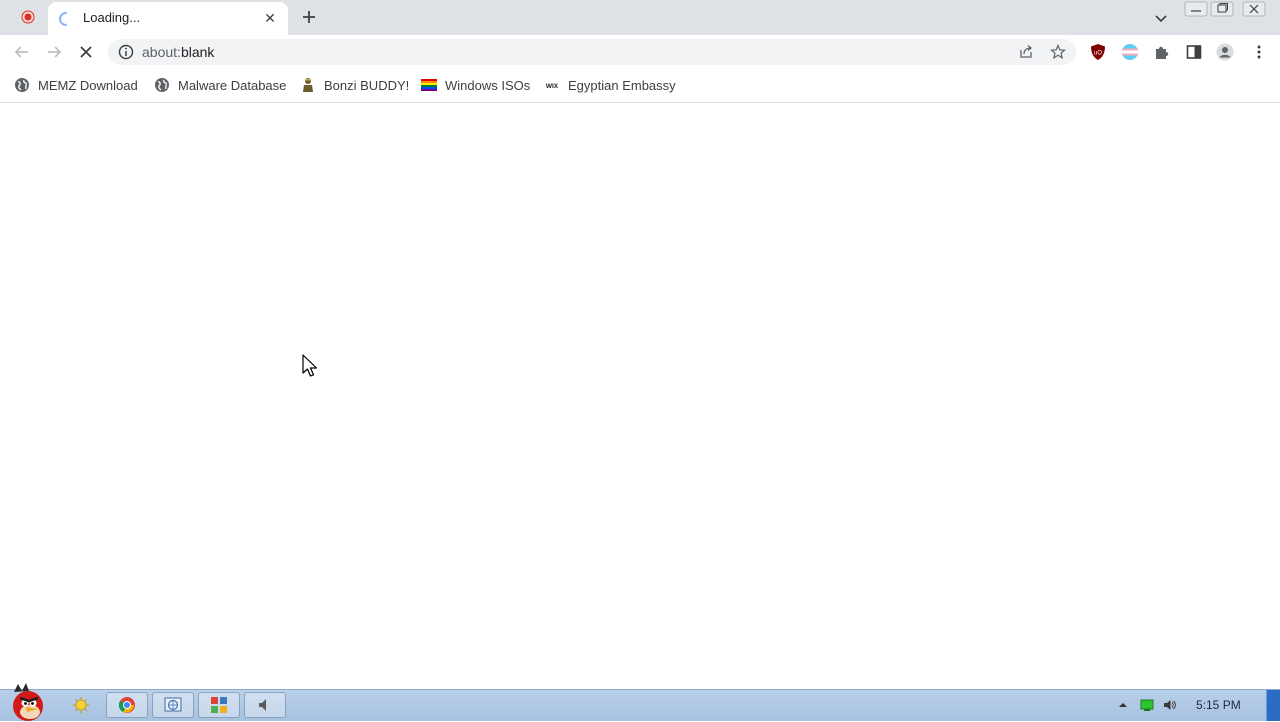 This screenshot has height=722, width=1280. I want to click on network-icon, so click(1147, 705).